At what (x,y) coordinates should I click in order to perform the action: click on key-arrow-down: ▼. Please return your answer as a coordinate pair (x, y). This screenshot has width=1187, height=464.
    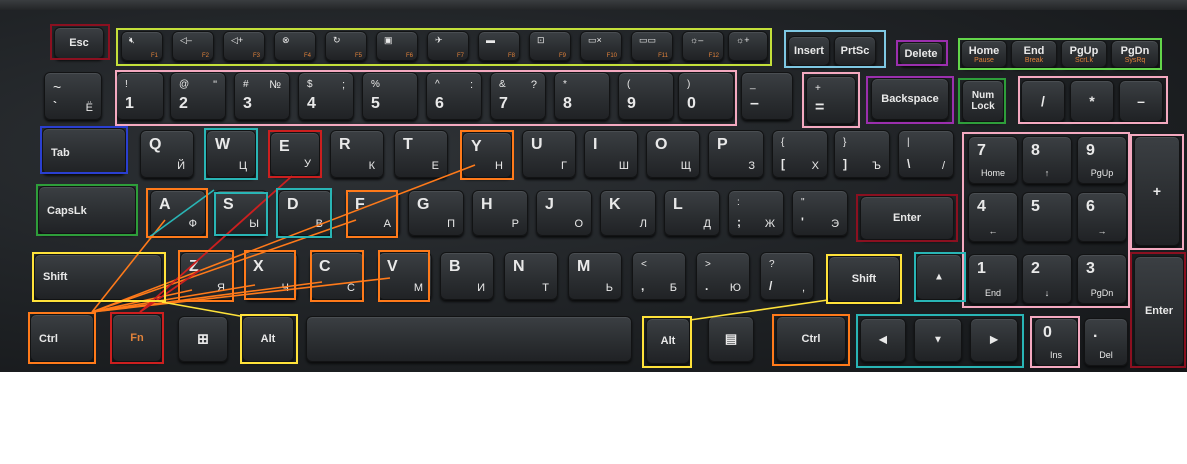
    Looking at the image, I should click on (938, 340).